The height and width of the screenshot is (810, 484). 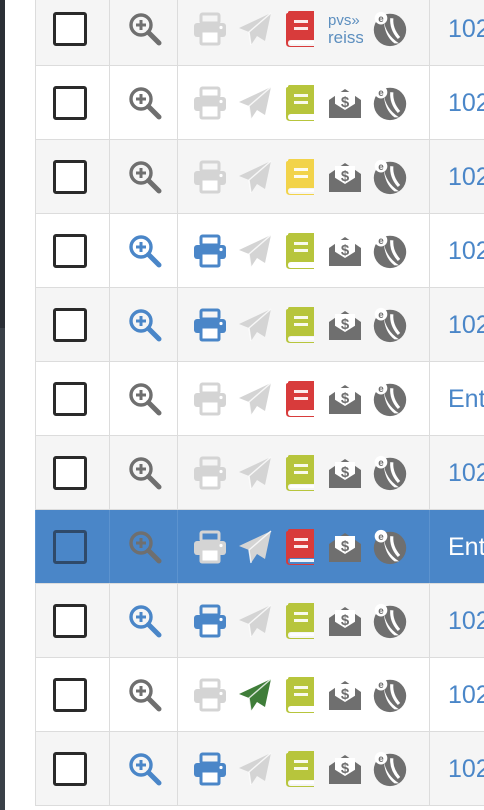 I want to click on table-row: pvs» reiss e 102, so click(x=259, y=33).